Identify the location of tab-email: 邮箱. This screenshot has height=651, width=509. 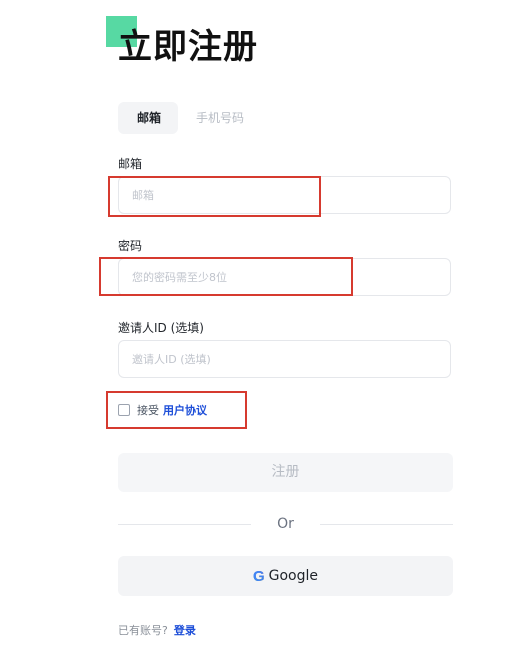
(148, 118).